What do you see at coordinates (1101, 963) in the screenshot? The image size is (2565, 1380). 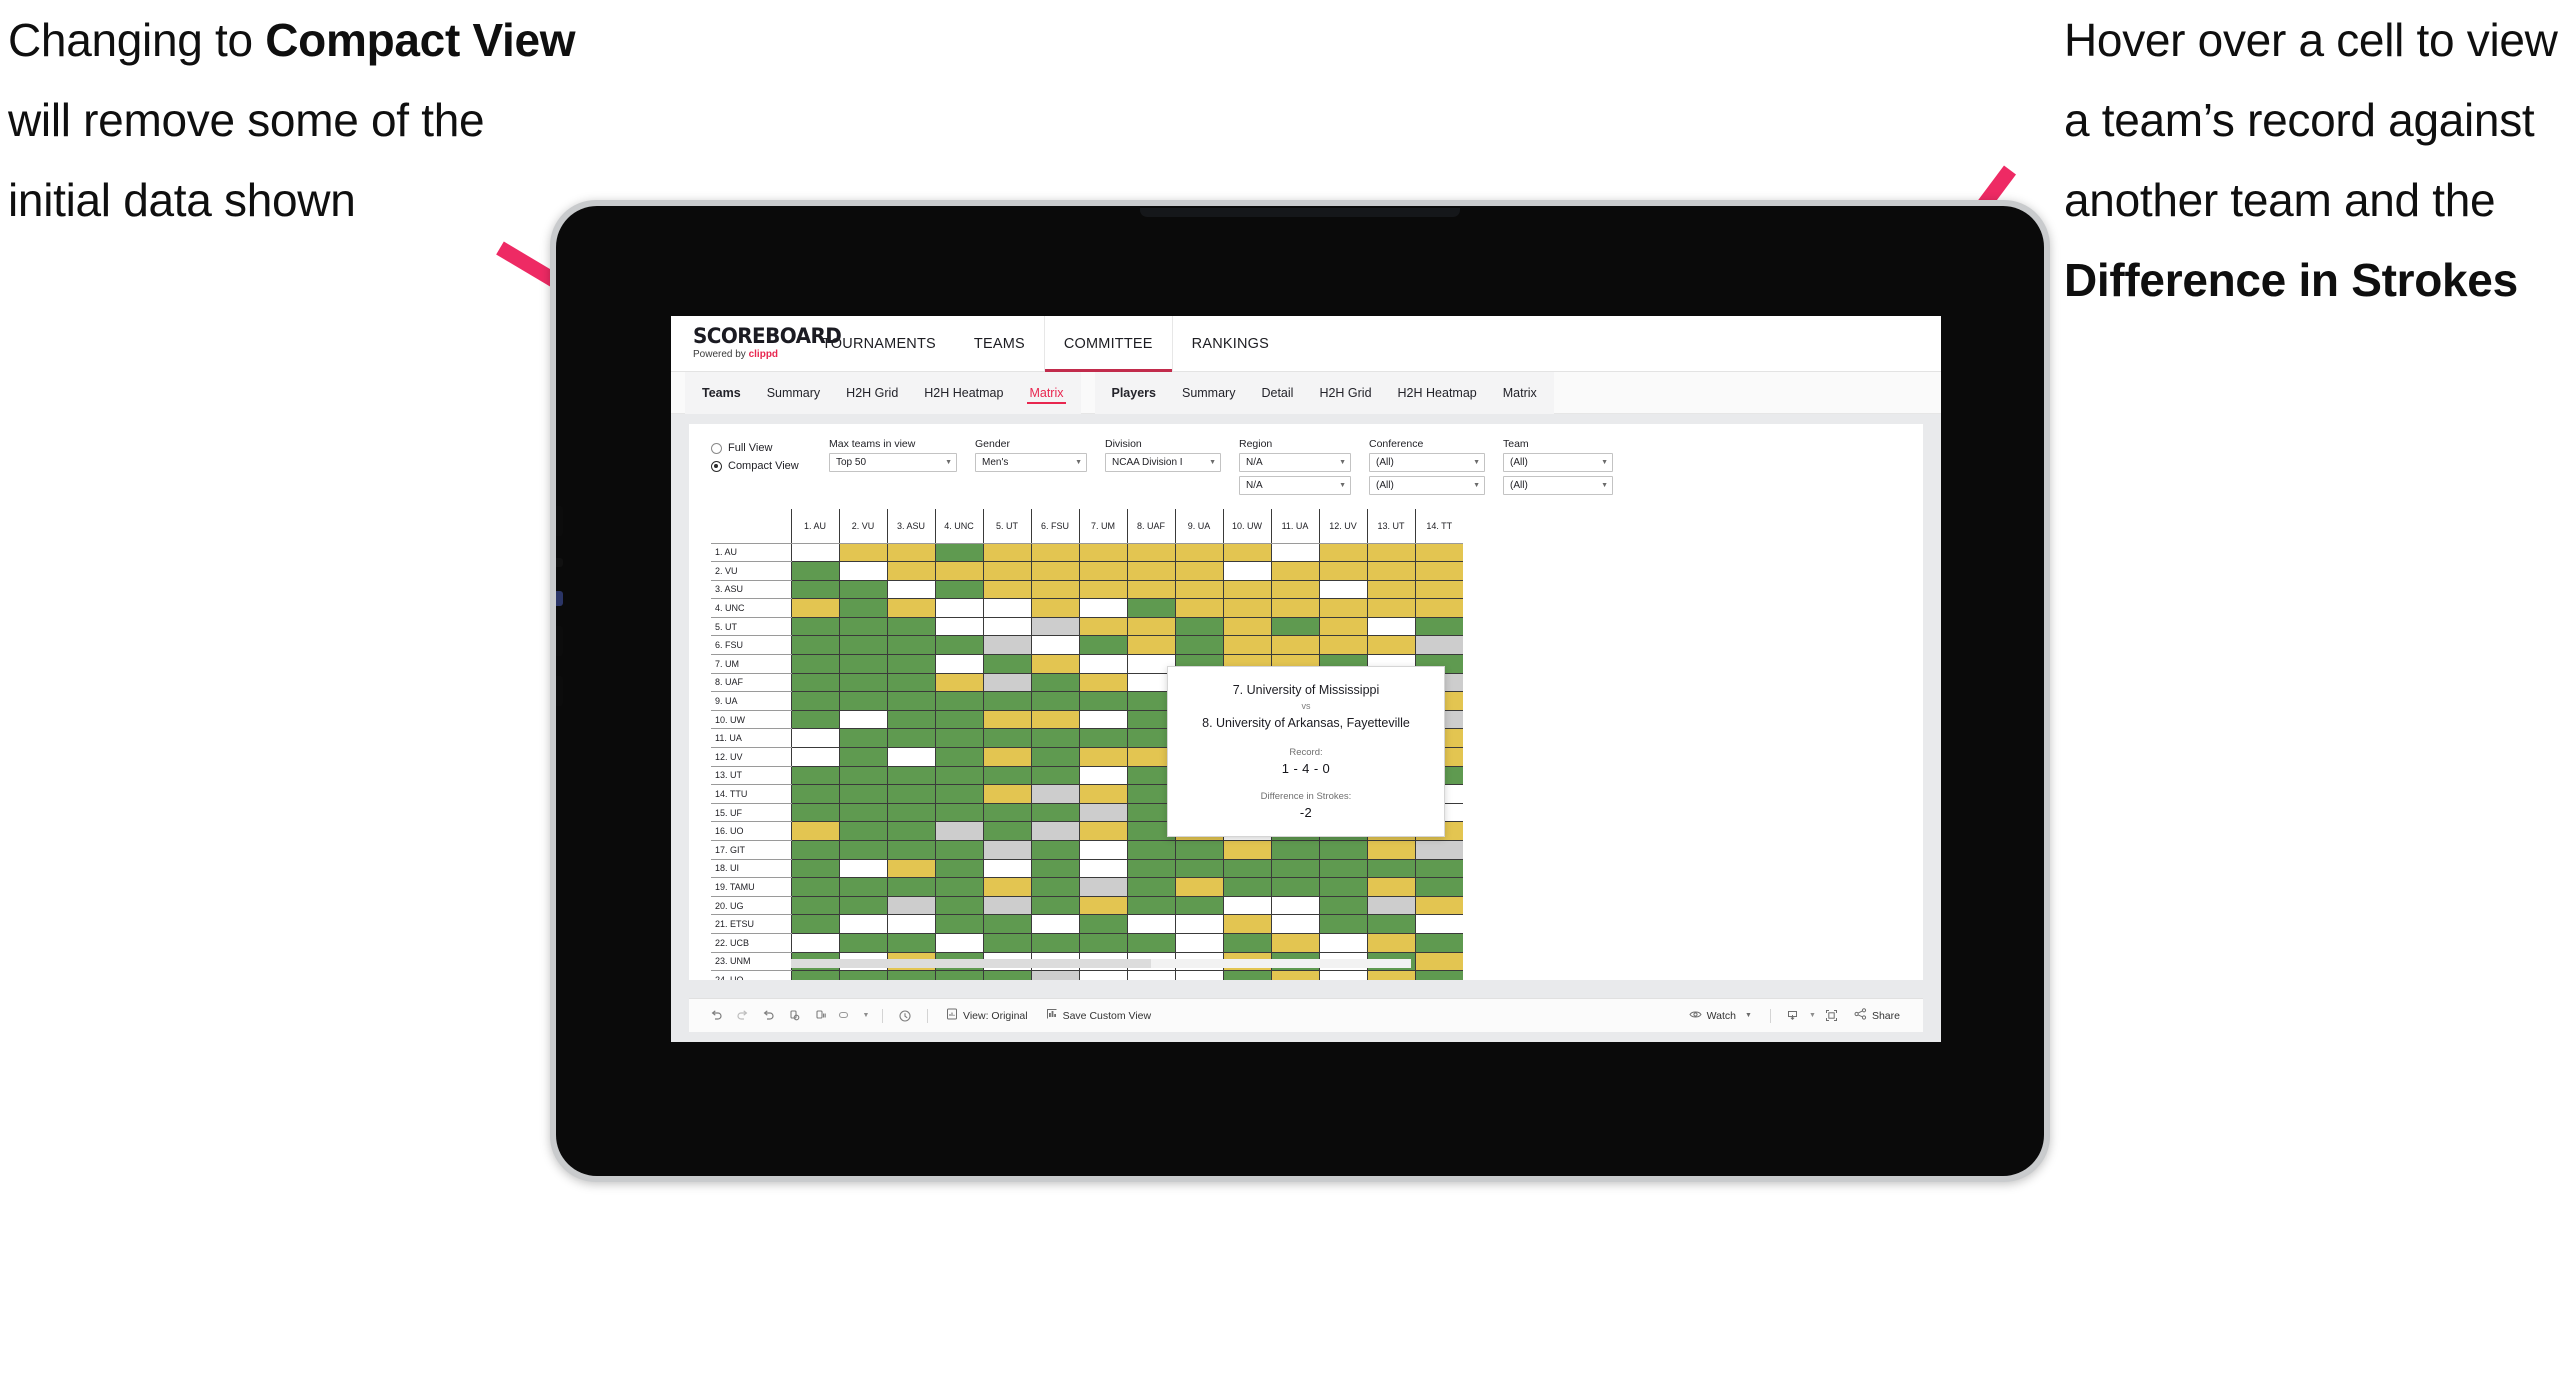 I see `matrix-horizontal-scrollbar` at bounding box center [1101, 963].